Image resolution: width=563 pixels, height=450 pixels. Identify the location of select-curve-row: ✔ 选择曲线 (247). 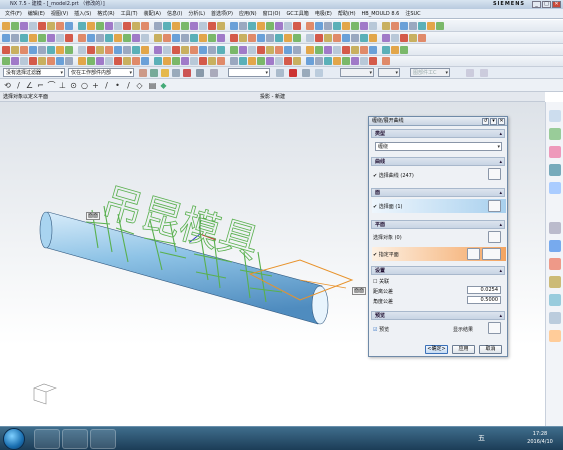
(438, 175).